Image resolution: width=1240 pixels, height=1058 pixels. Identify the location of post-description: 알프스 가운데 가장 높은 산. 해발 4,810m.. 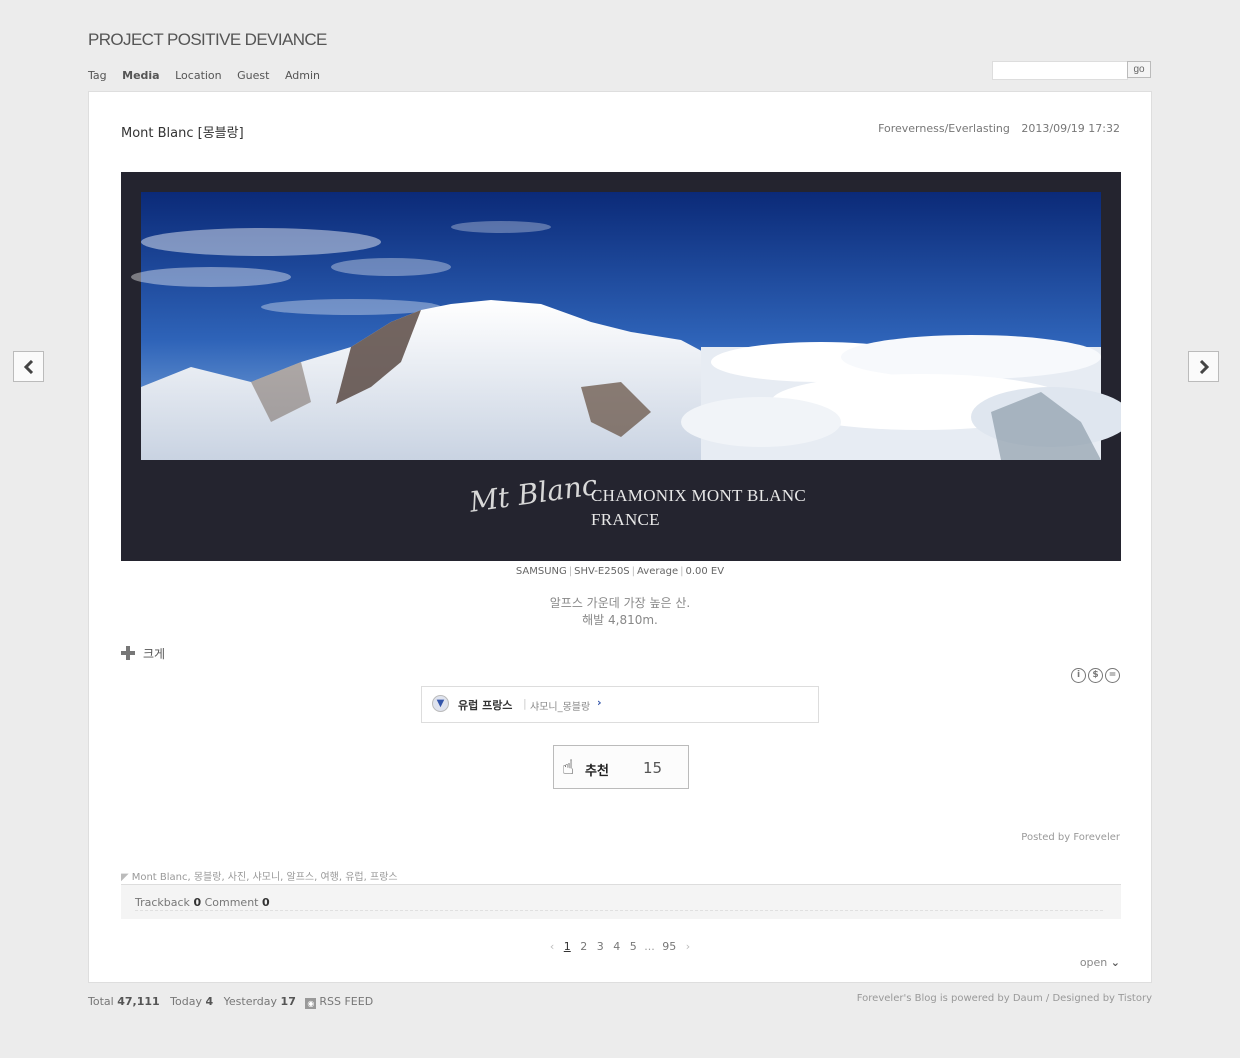
(620, 612).